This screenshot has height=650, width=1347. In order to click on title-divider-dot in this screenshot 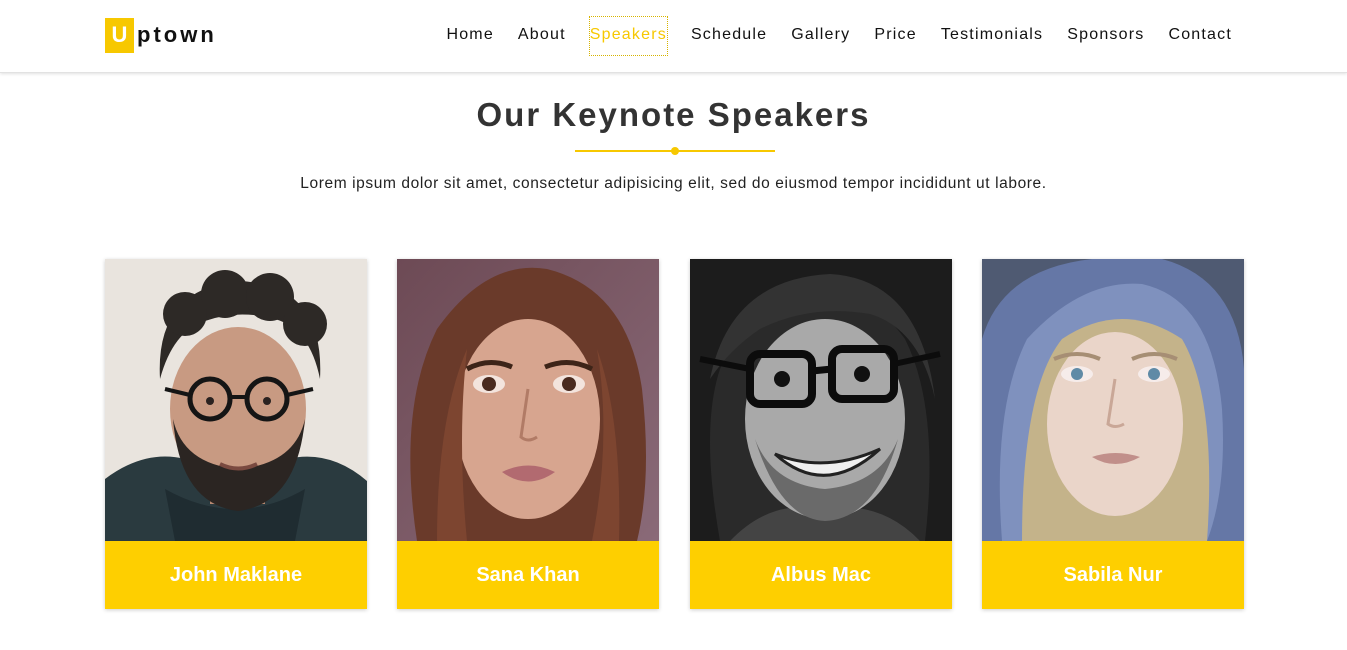, I will do `click(675, 151)`.